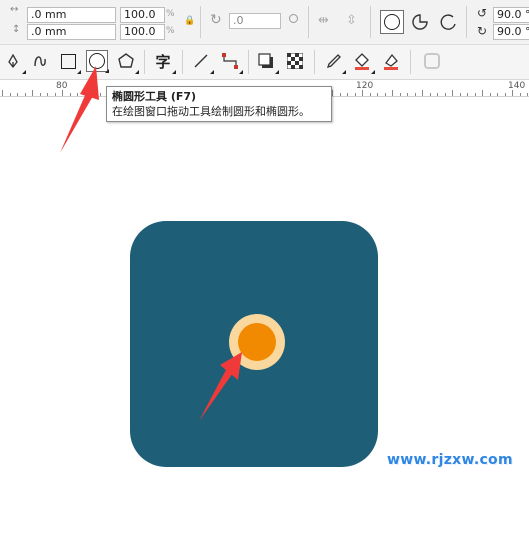 The width and height of the screenshot is (529, 550). What do you see at coordinates (211, 111) in the screenshot?
I see `tooltip-description: 在绘图窗口拖动工具绘制圆形和椭圆形。` at bounding box center [211, 111].